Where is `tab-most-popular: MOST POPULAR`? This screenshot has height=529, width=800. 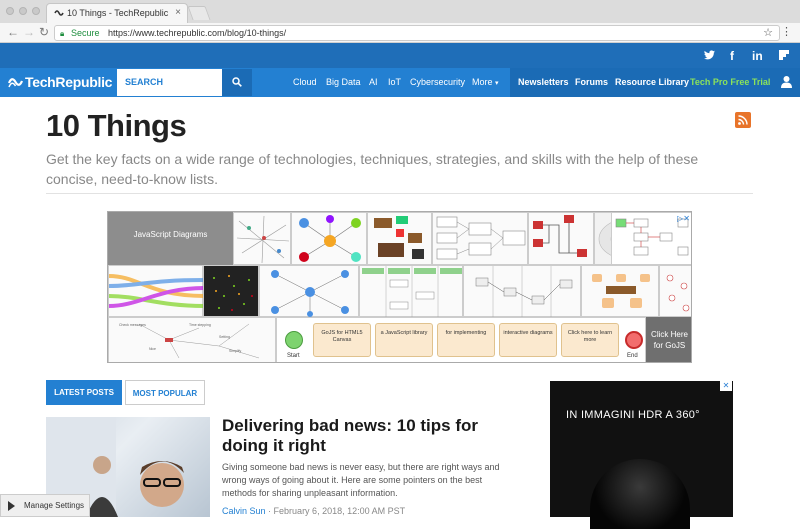 tab-most-popular: MOST POPULAR is located at coordinates (165, 392).